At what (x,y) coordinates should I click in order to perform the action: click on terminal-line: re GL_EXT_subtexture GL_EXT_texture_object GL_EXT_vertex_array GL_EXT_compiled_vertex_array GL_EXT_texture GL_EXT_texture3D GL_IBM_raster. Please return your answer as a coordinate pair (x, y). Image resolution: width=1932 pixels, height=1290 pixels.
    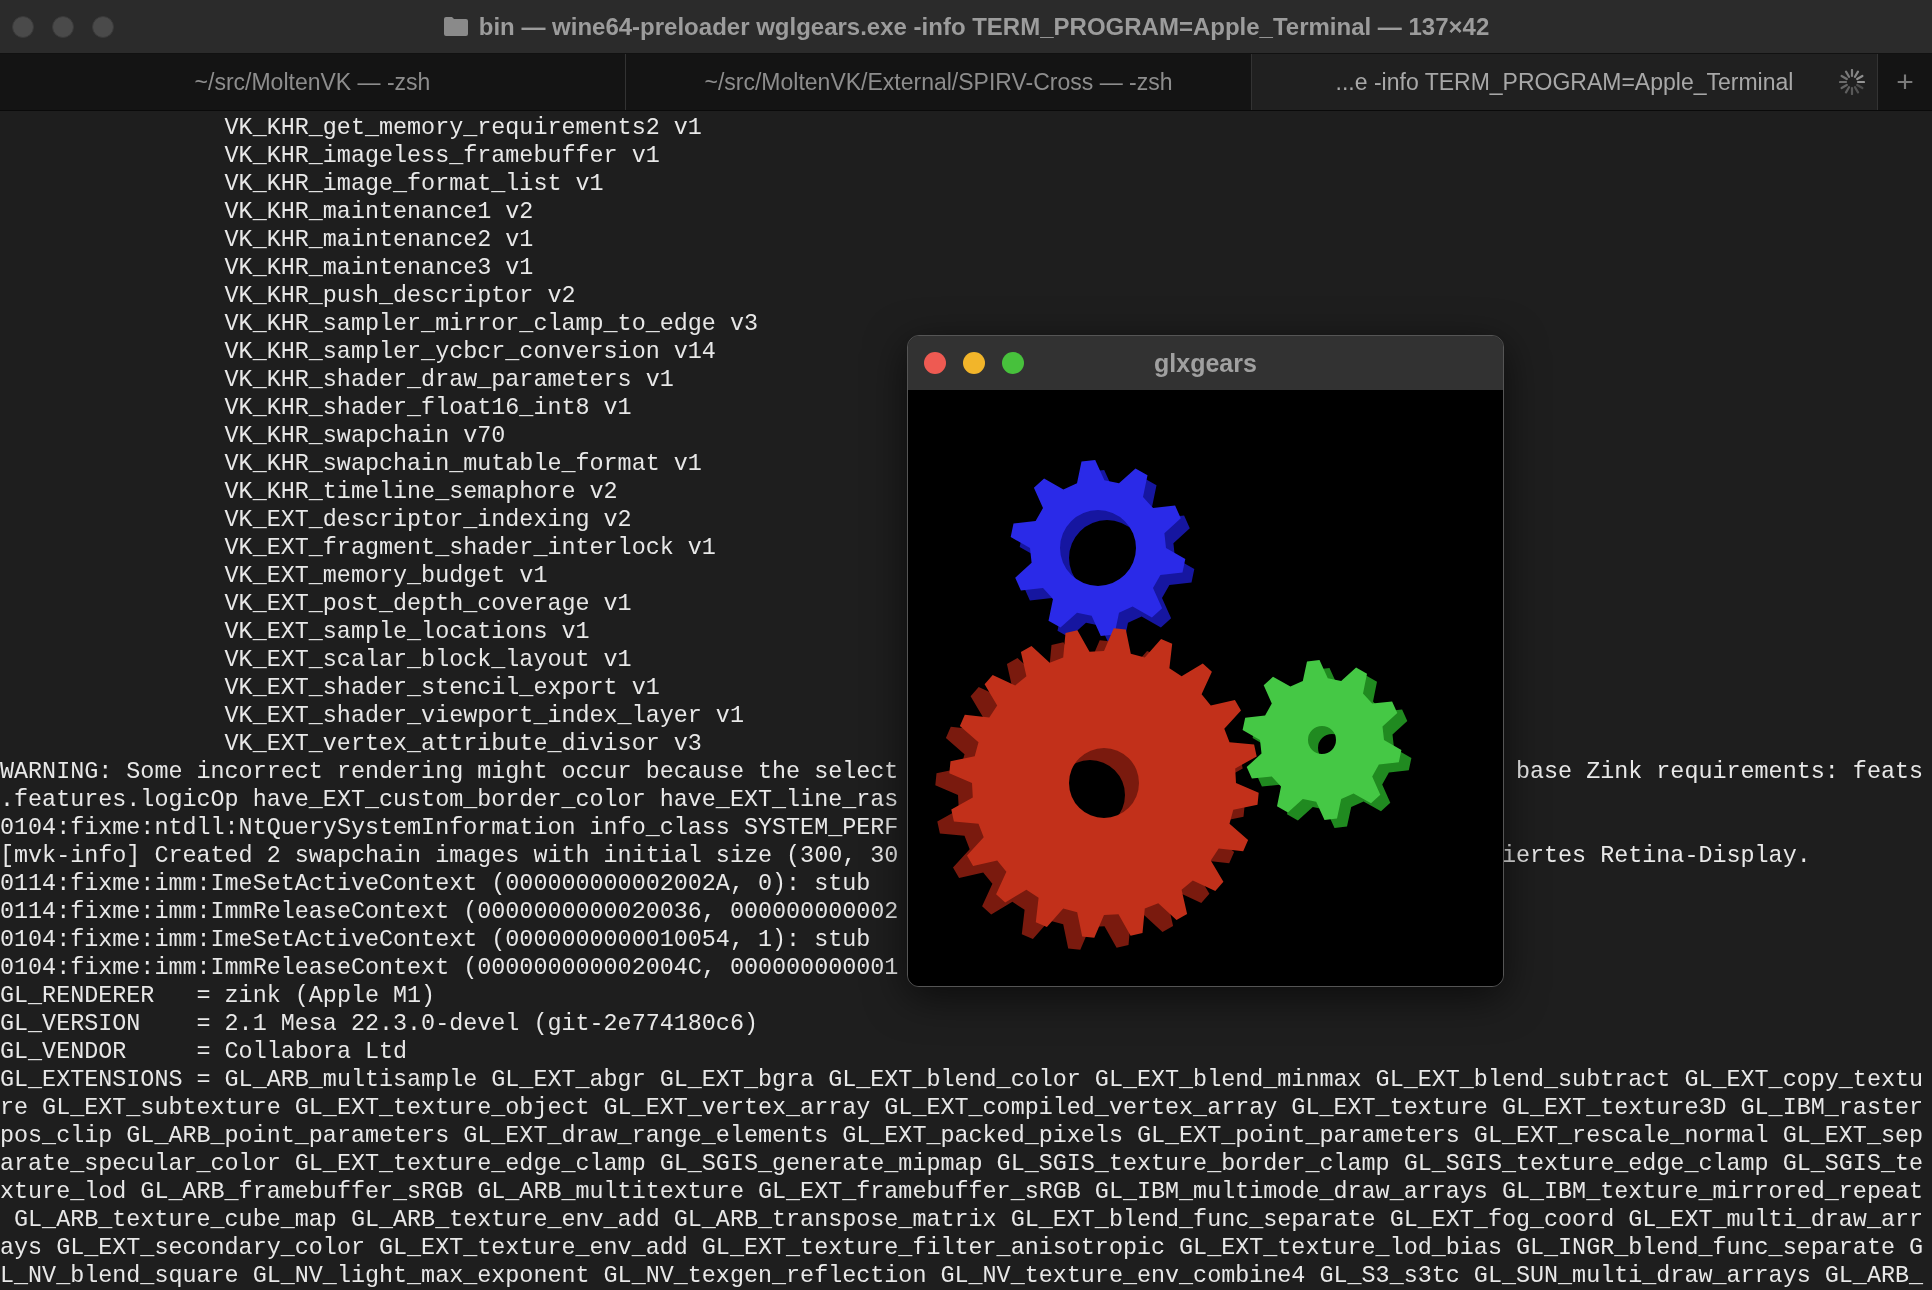
    Looking at the image, I should click on (962, 1108).